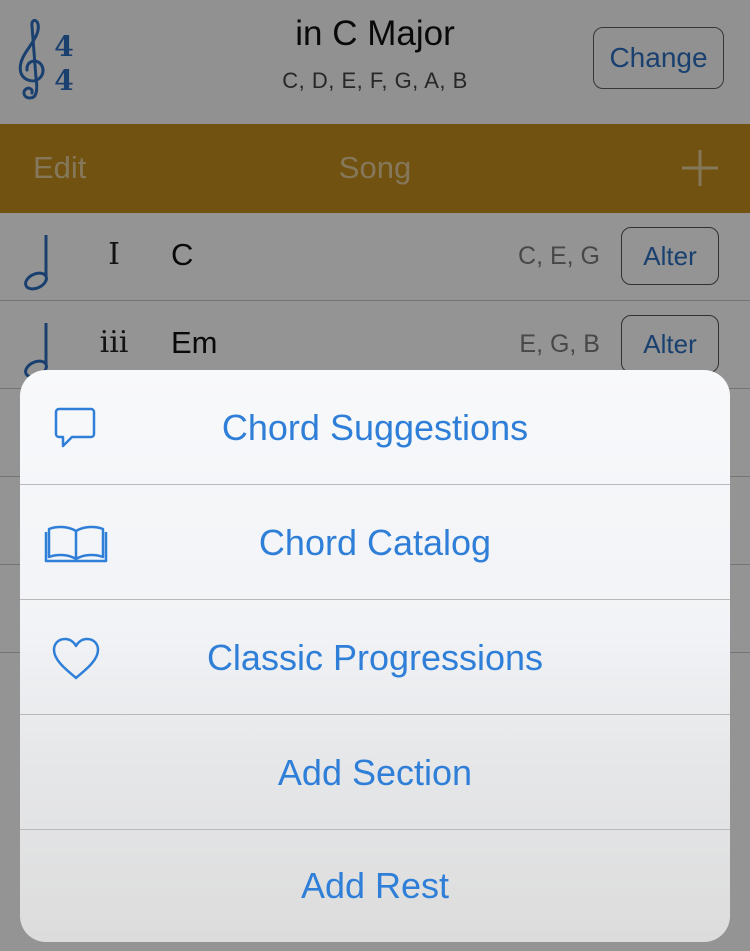 Image resolution: width=750 pixels, height=951 pixels. I want to click on add-rest-option: Add Rest, so click(375, 886).